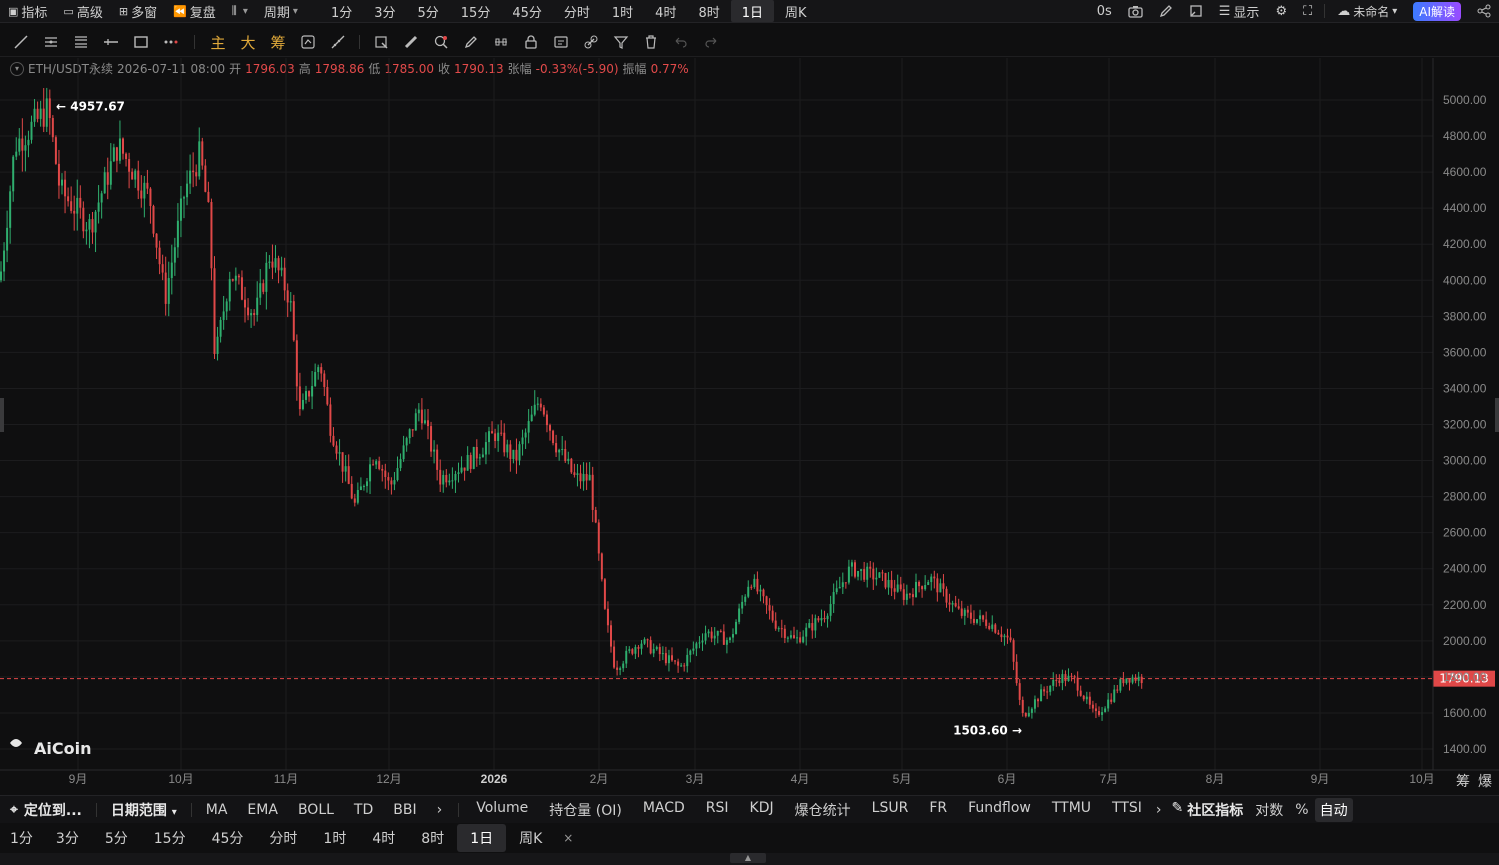 This screenshot has width=1499, height=865. What do you see at coordinates (334, 838) in the screenshot?
I see `period-6: 1时` at bounding box center [334, 838].